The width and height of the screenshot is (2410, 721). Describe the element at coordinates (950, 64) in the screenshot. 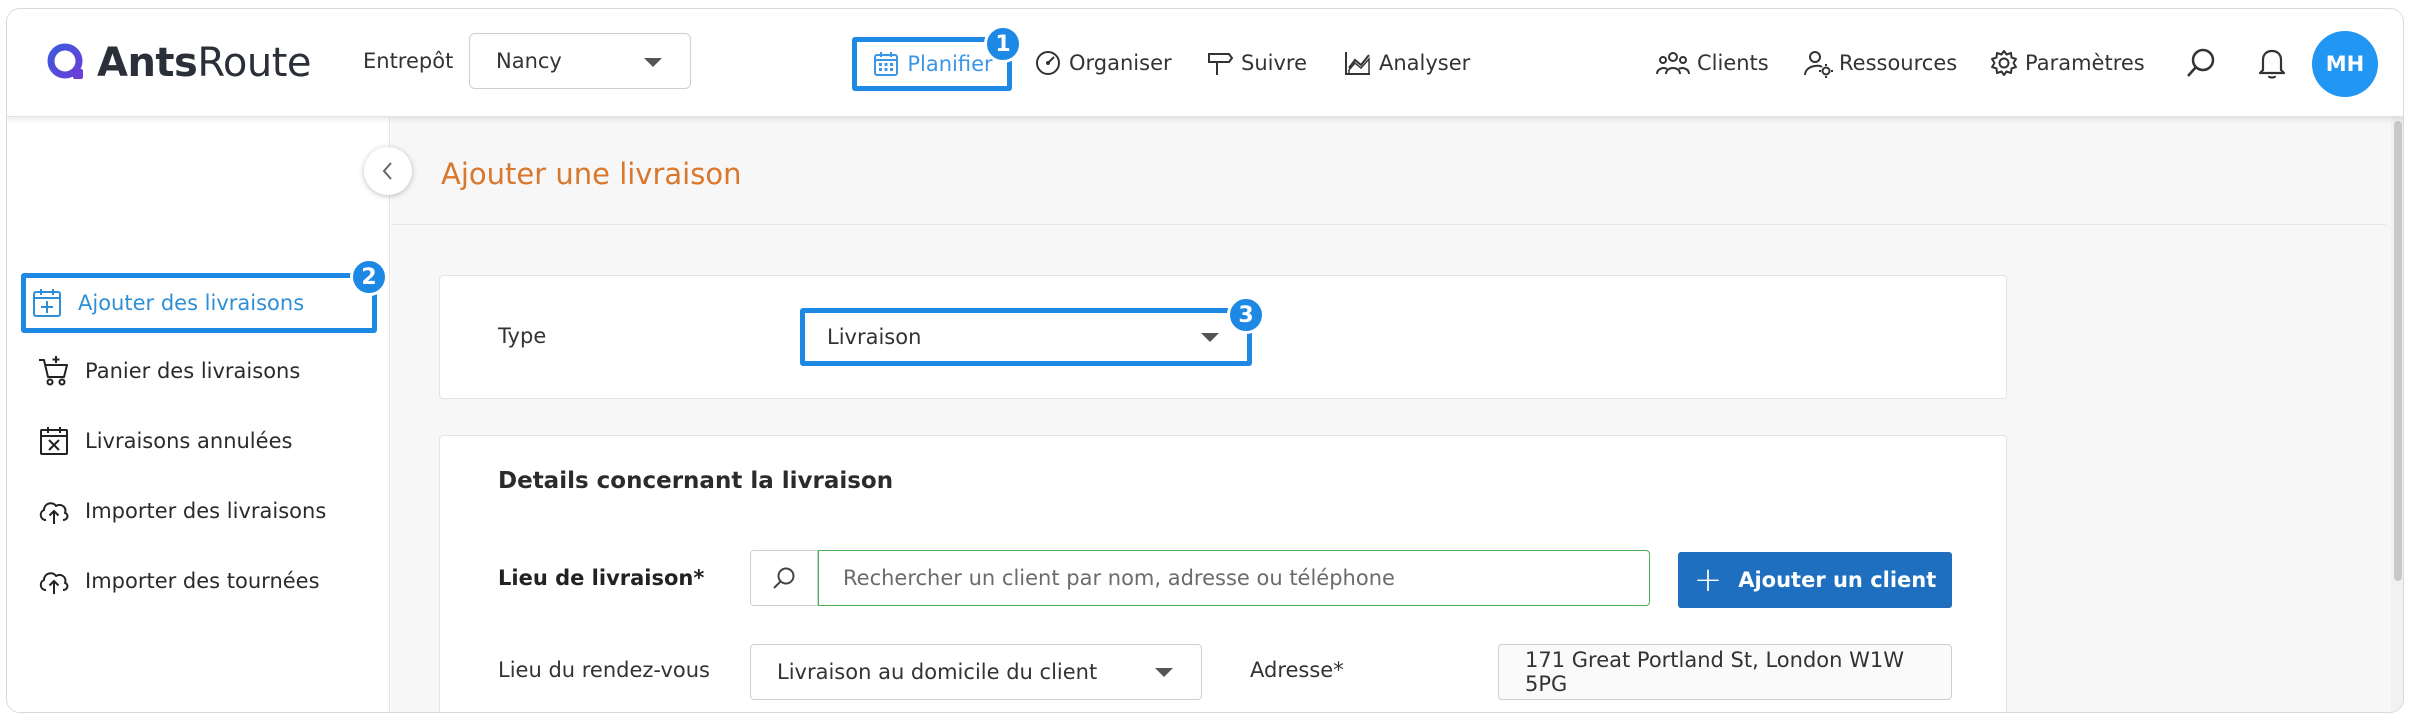

I see `nav-planifier-label: Planifier` at that location.